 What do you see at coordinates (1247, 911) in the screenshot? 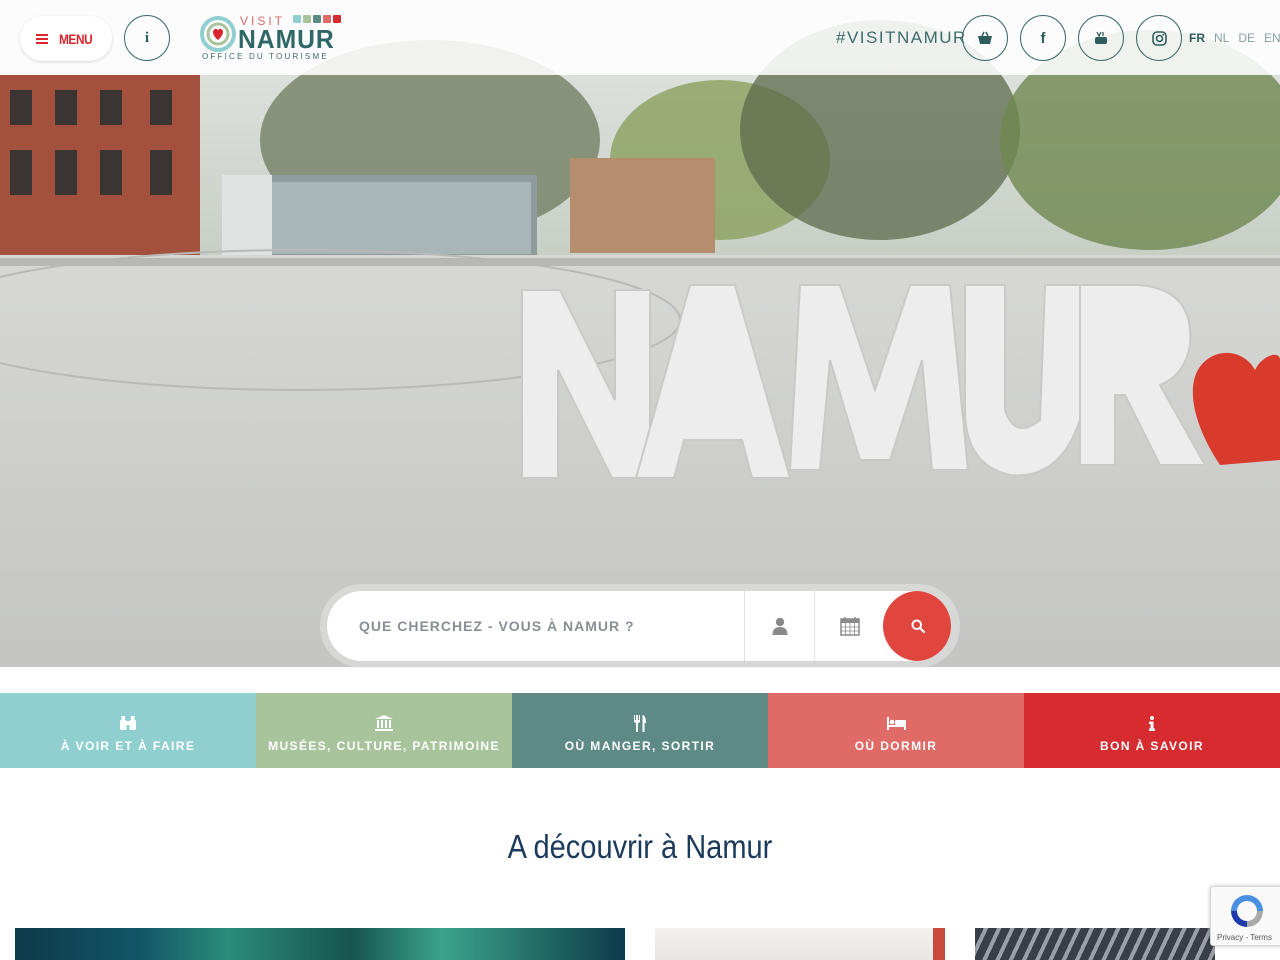
I see `recaptcha-icon` at bounding box center [1247, 911].